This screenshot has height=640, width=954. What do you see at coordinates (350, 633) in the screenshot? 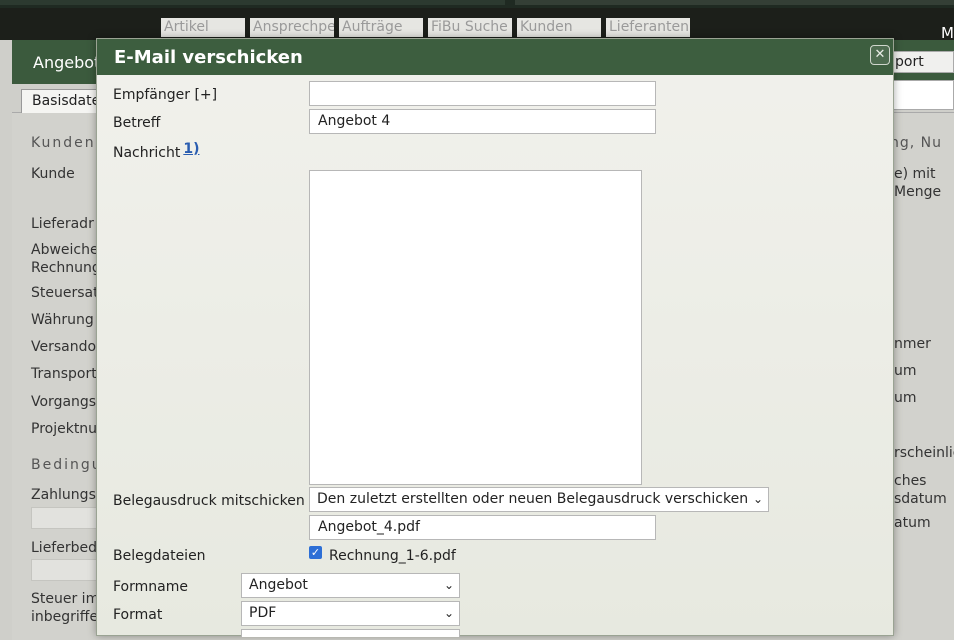
I see `next-select-partial` at bounding box center [350, 633].